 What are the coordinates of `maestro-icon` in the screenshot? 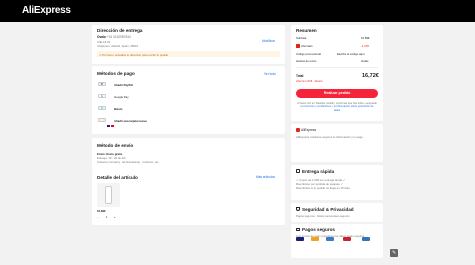 It's located at (347, 239).